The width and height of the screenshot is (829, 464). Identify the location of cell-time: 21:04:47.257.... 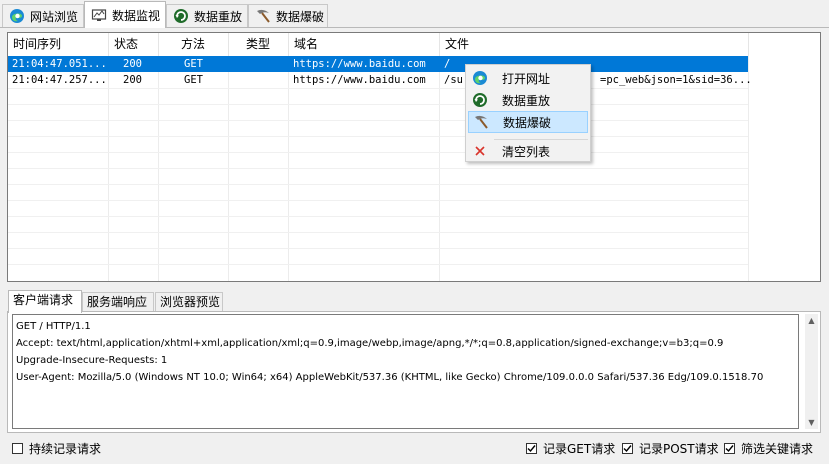
(59, 80).